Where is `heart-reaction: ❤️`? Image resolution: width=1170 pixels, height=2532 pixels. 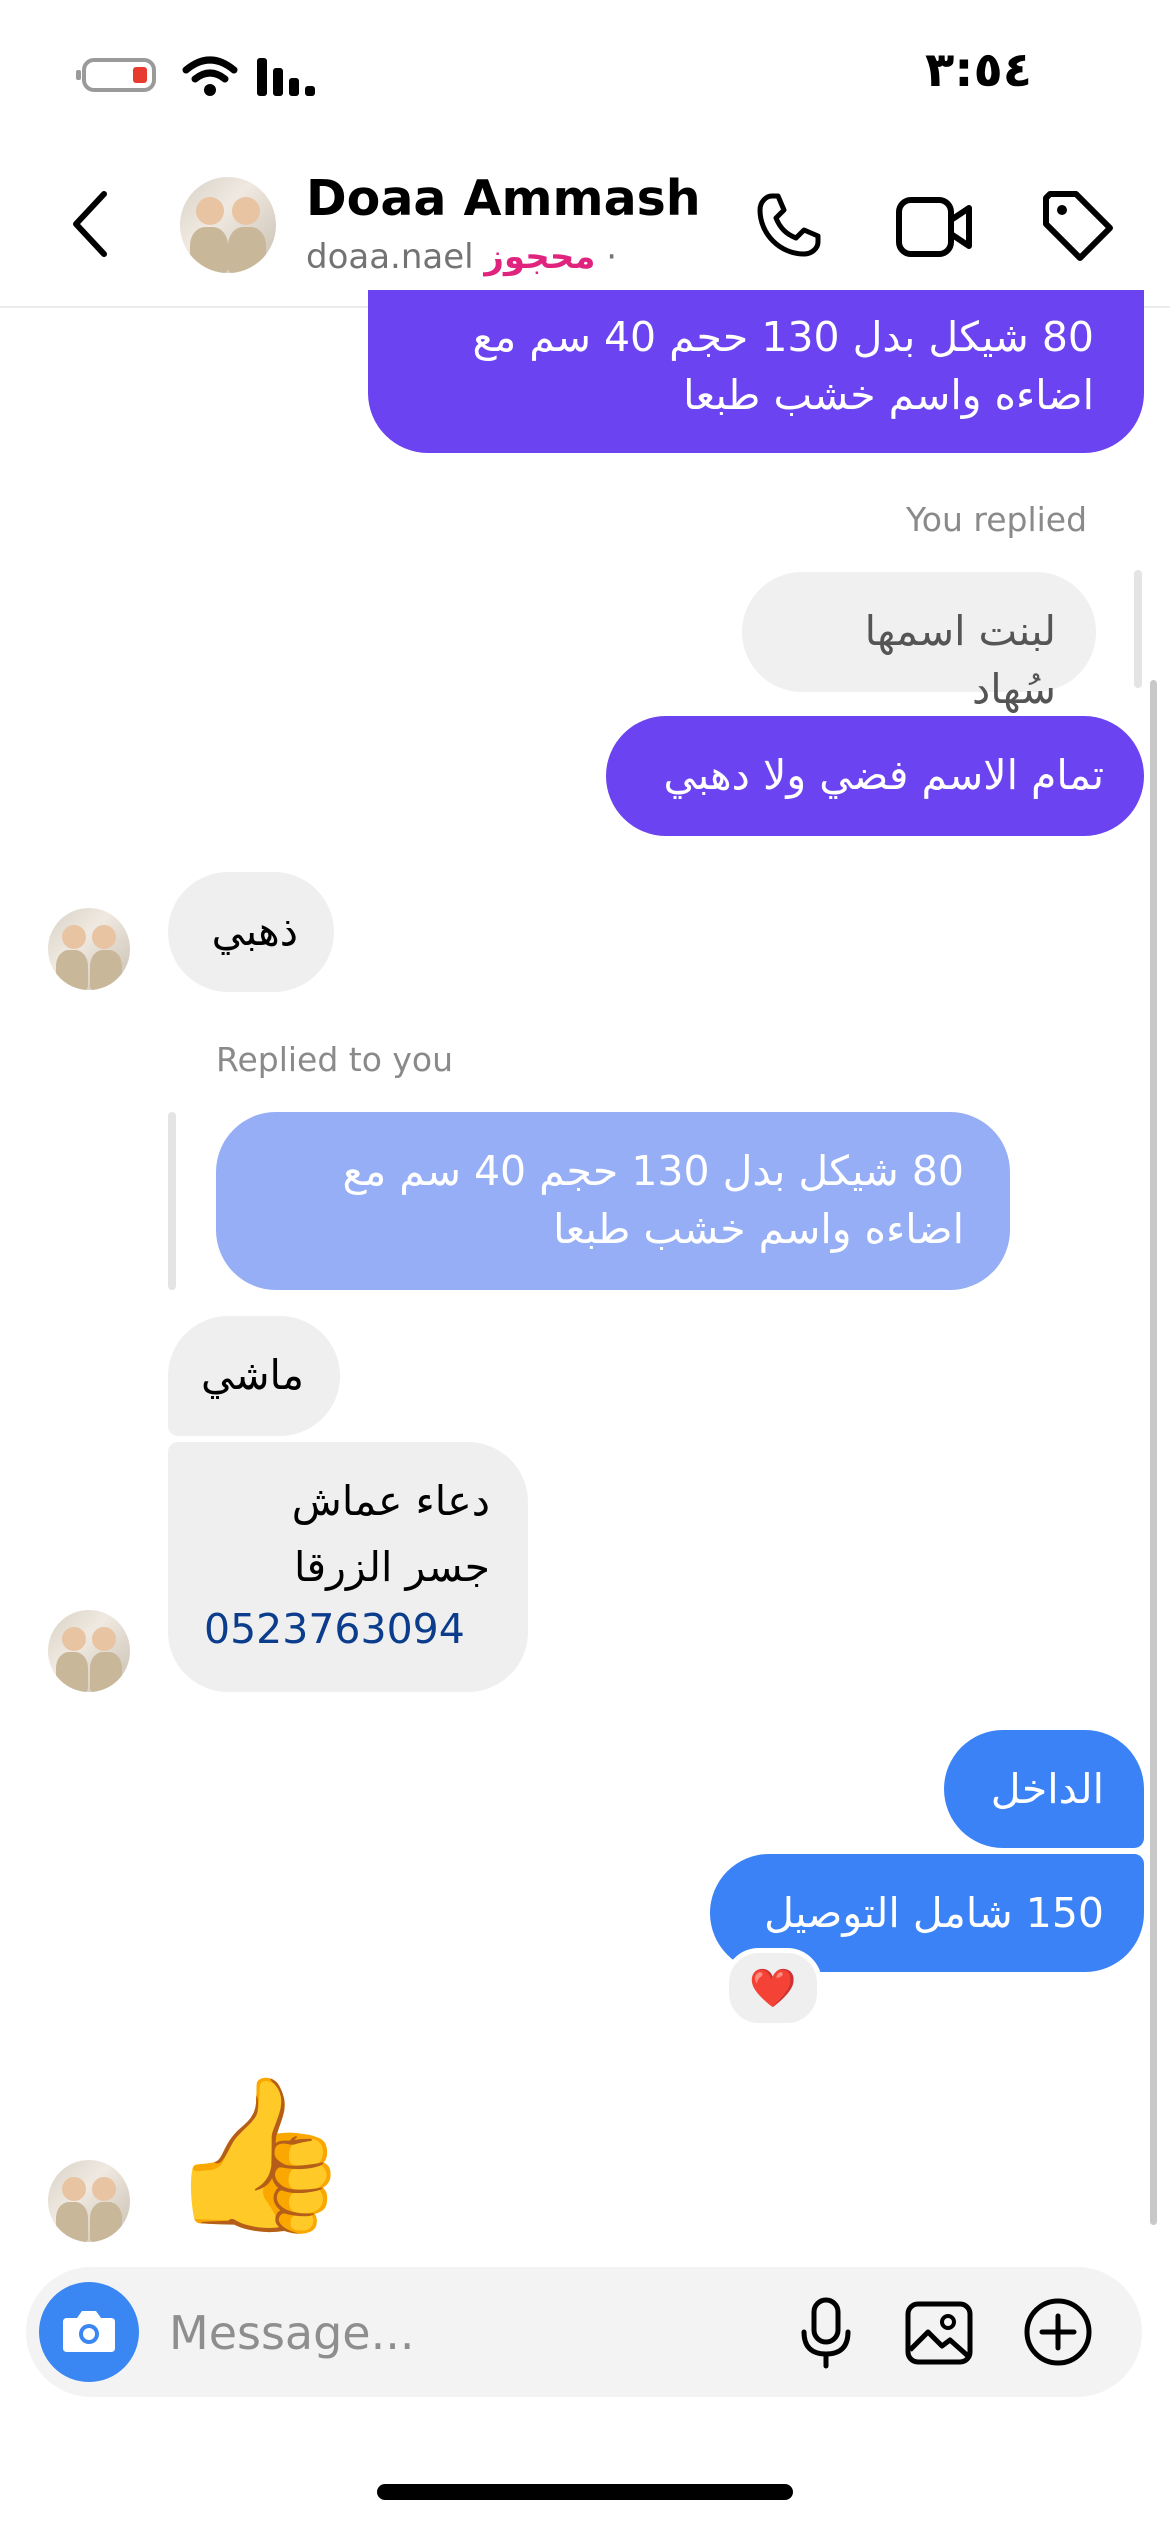
heart-reaction: ❤️ is located at coordinates (773, 1988).